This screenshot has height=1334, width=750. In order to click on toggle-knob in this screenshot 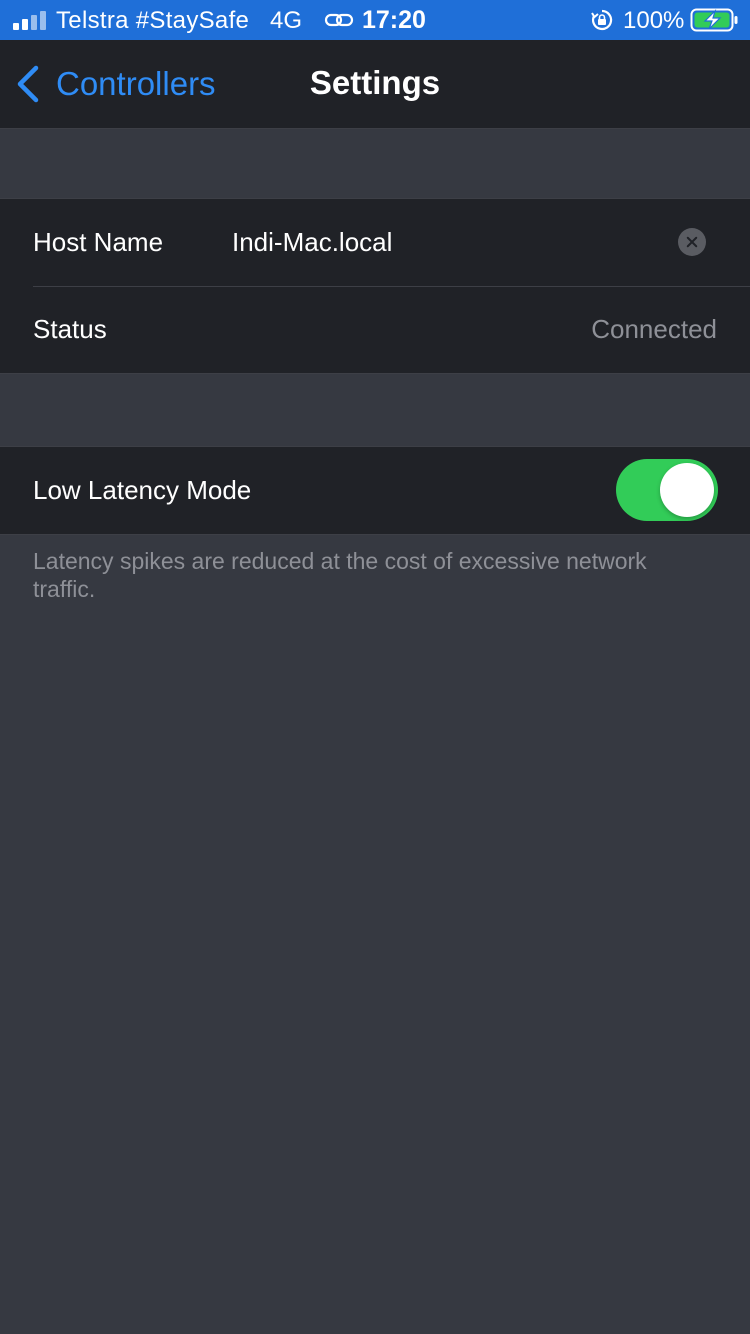, I will do `click(687, 490)`.